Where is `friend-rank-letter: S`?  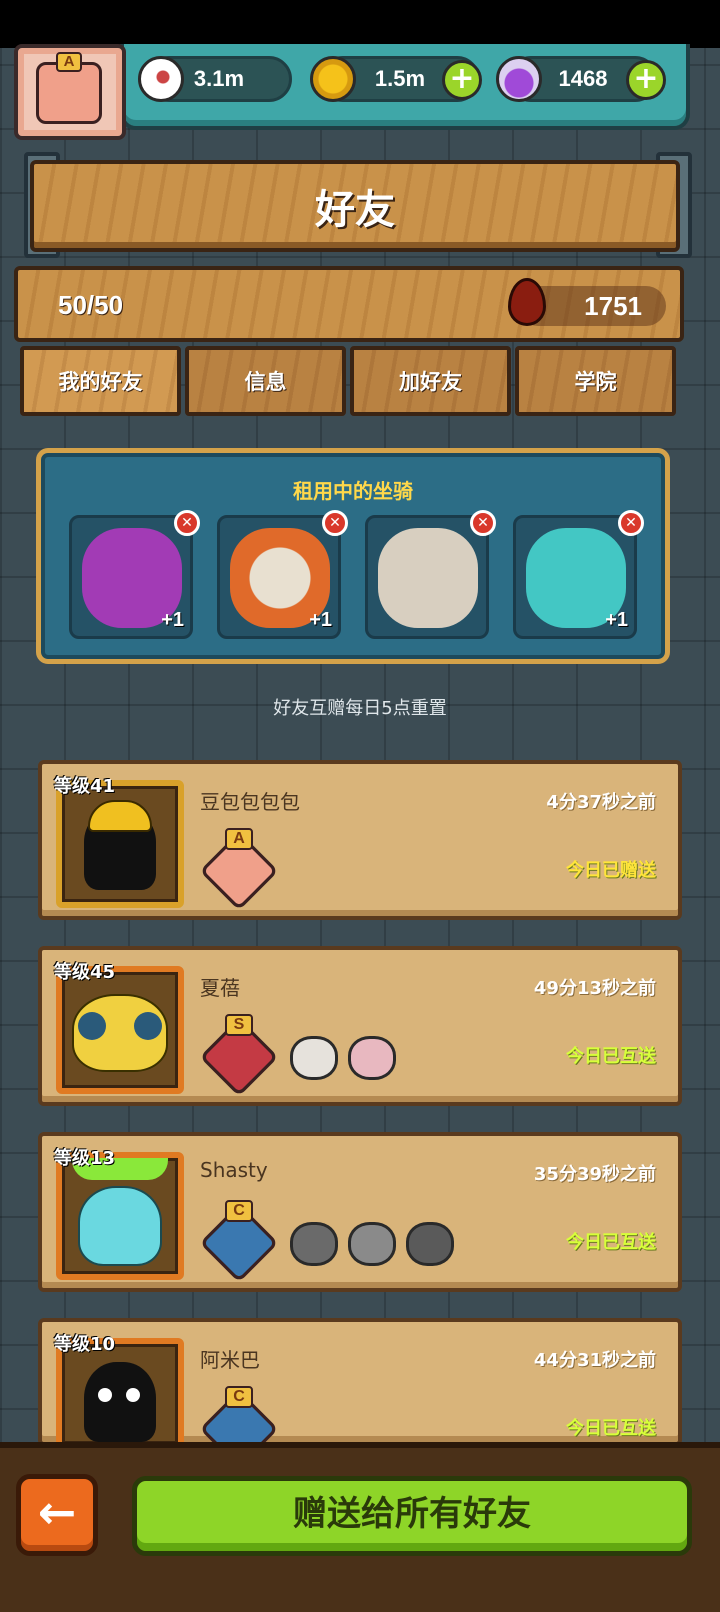 friend-rank-letter: S is located at coordinates (239, 1025).